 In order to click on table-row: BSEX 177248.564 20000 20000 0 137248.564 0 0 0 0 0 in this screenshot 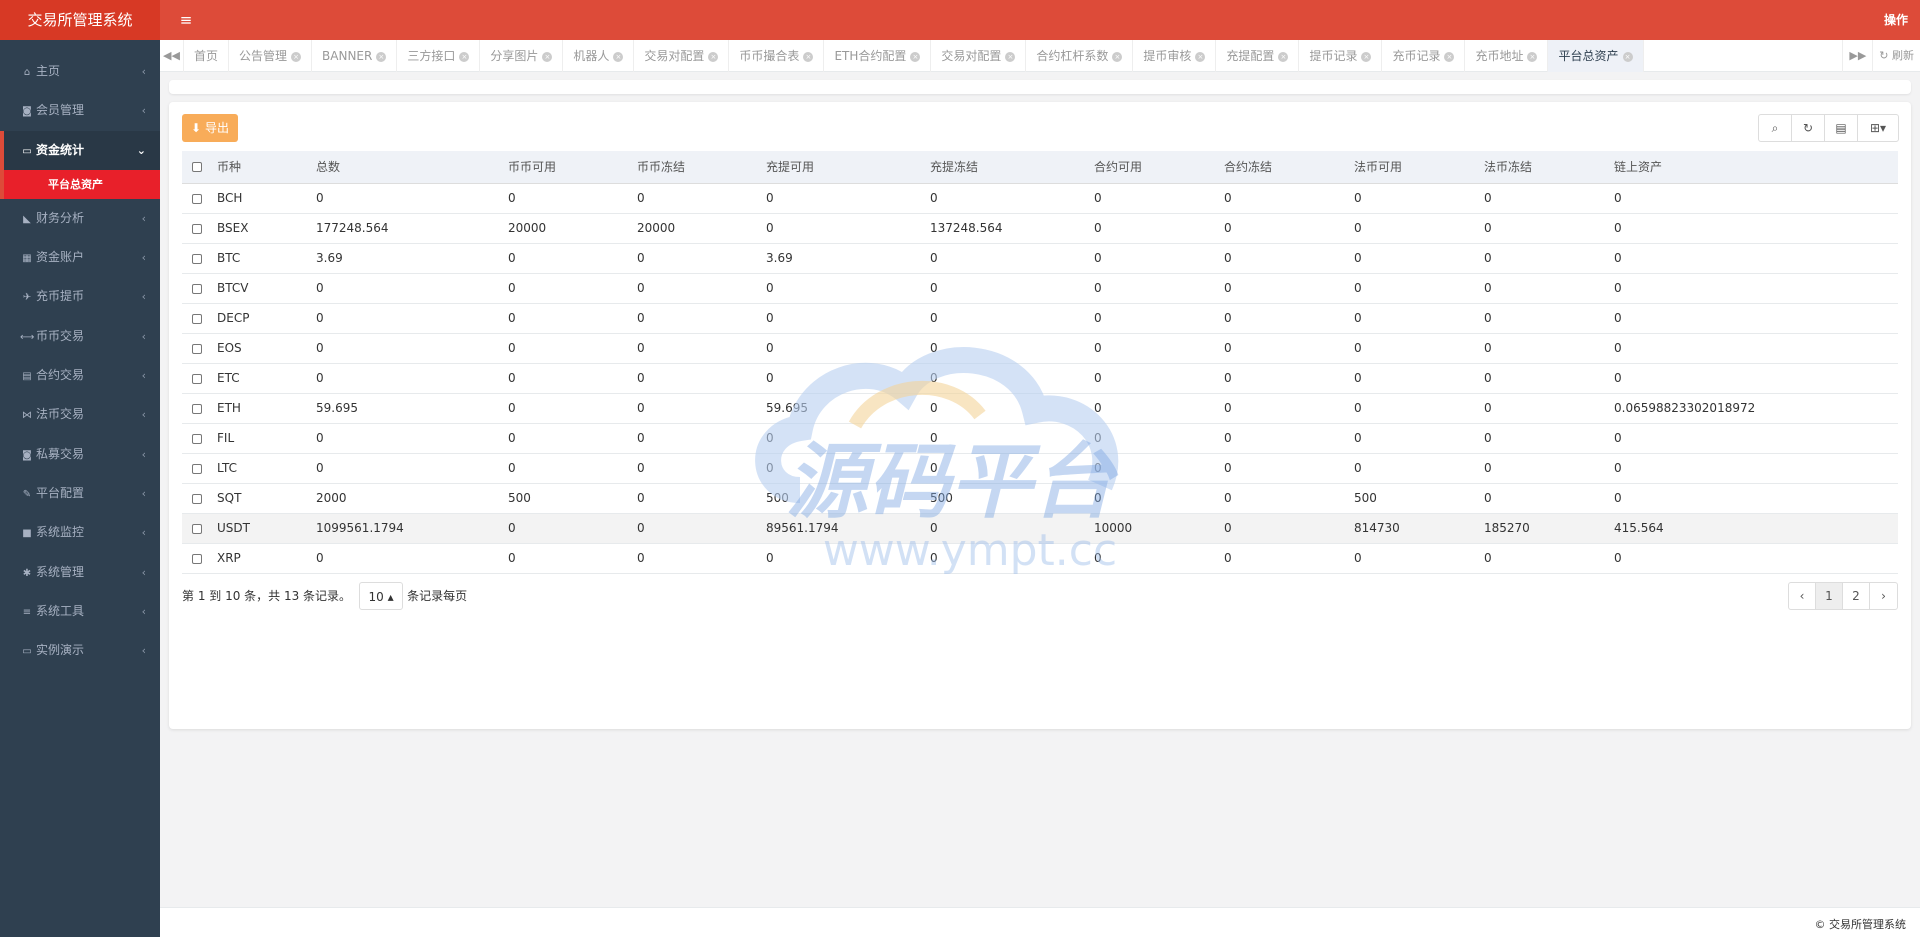, I will do `click(1040, 228)`.